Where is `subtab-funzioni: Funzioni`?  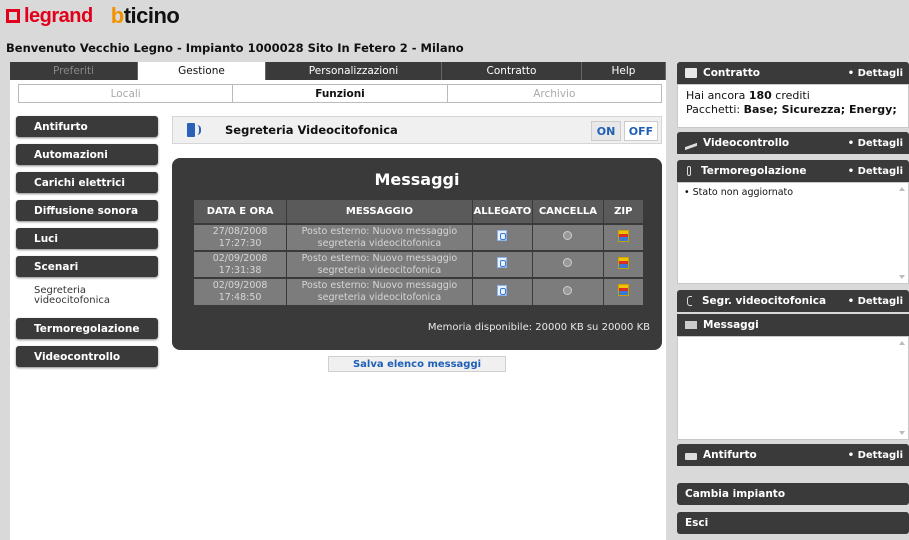 subtab-funzioni: Funzioni is located at coordinates (340, 93).